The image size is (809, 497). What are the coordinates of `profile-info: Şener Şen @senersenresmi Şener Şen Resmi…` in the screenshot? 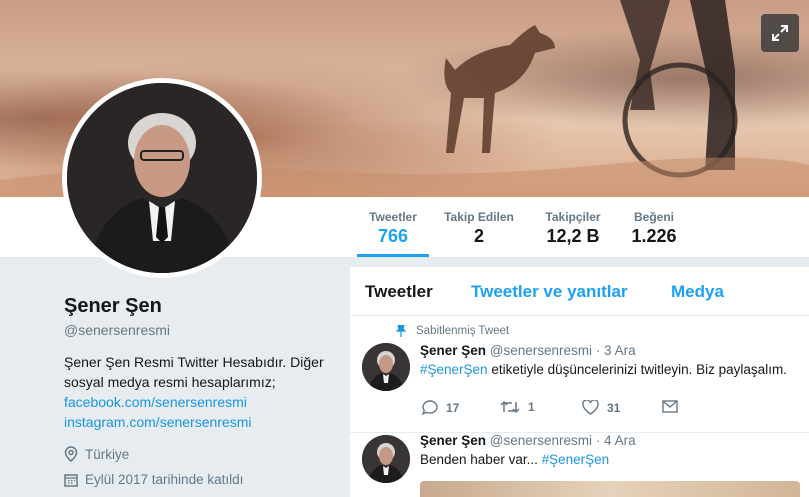 It's located at (199, 391).